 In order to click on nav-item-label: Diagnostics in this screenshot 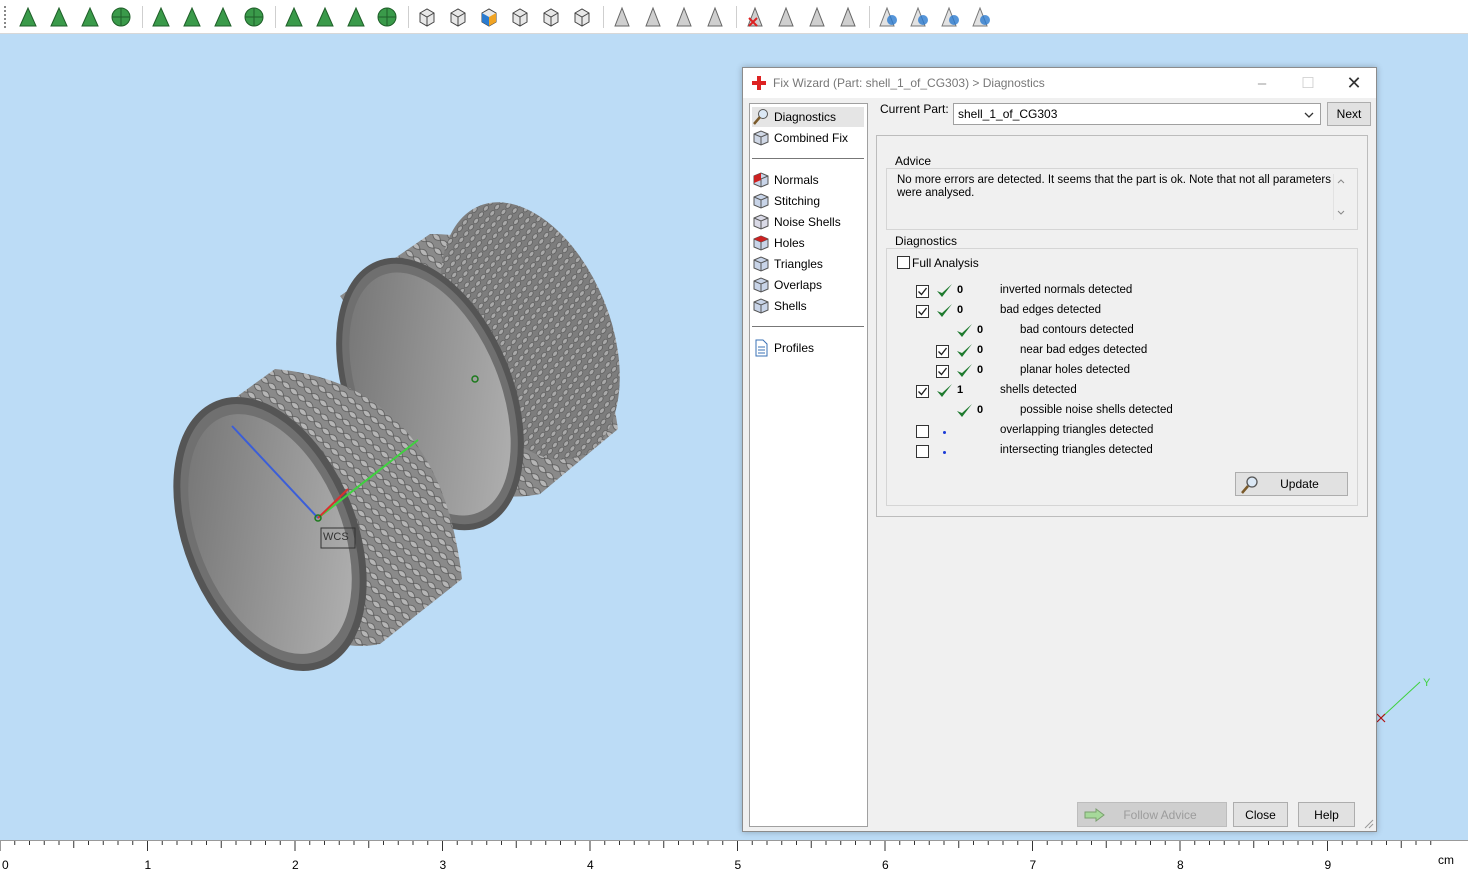, I will do `click(805, 117)`.